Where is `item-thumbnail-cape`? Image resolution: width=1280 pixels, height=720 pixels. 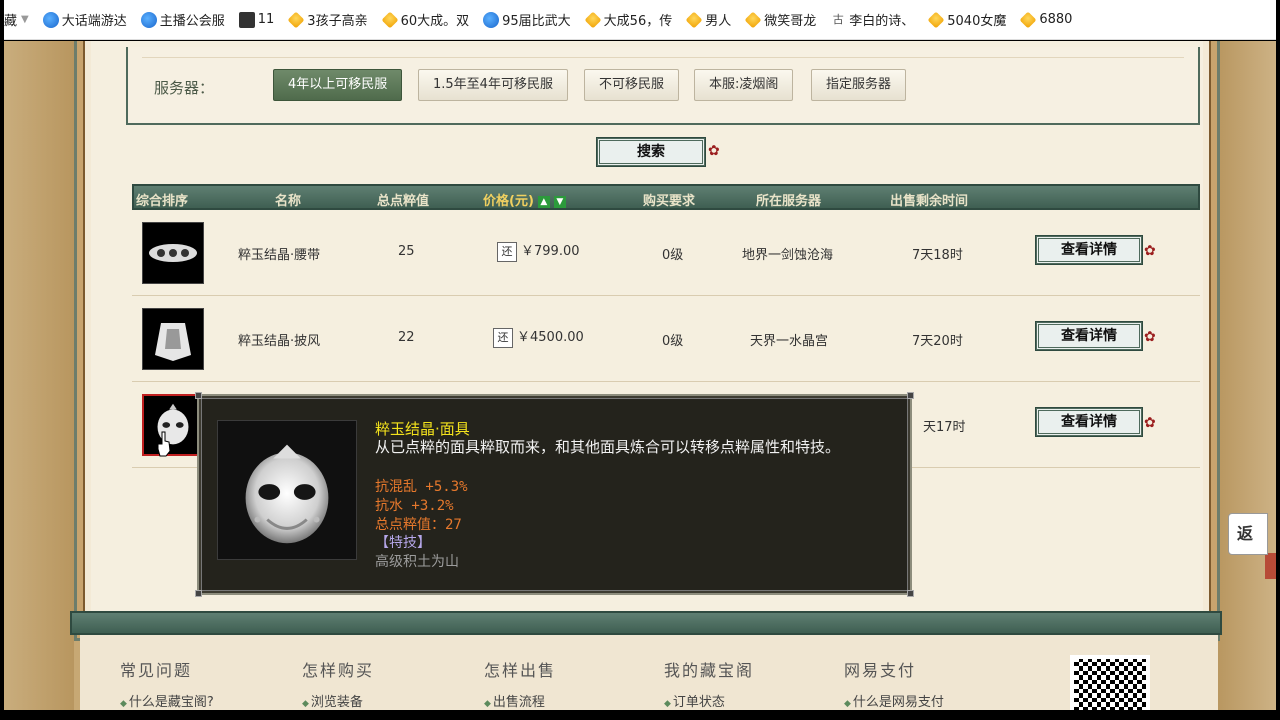 item-thumbnail-cape is located at coordinates (173, 339).